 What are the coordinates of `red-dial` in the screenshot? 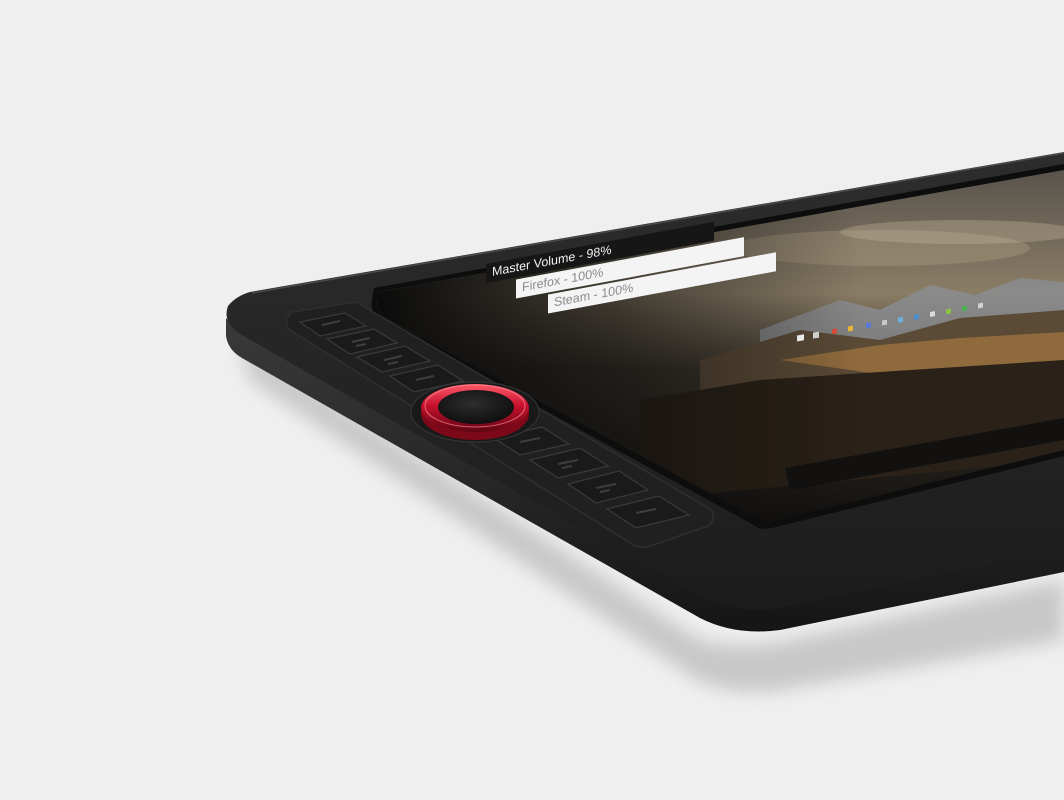 It's located at (475, 412).